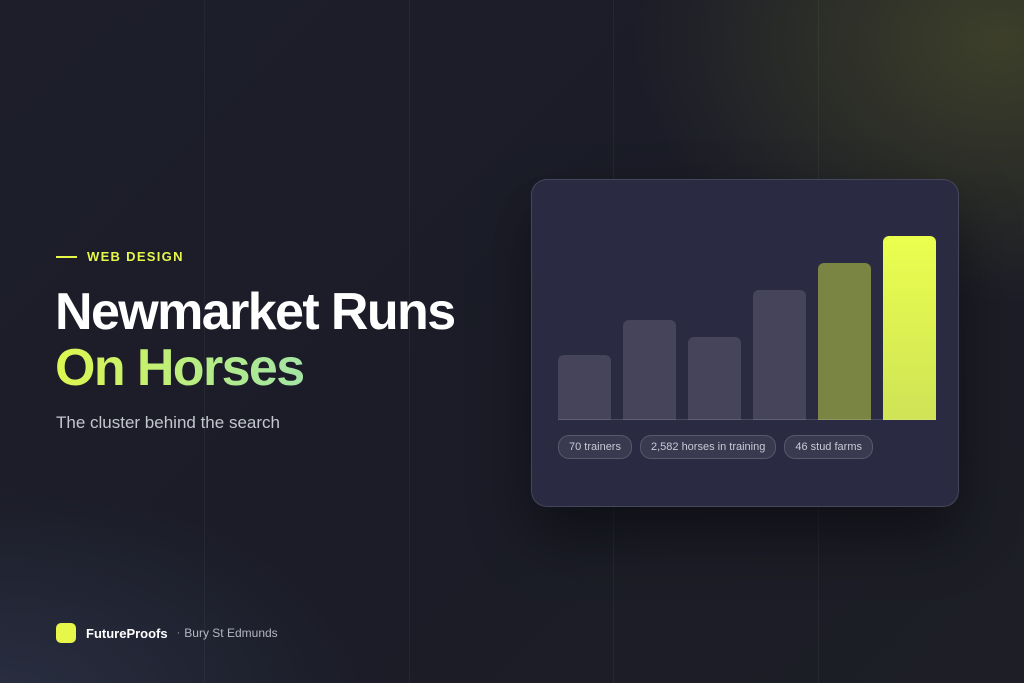 The image size is (1024, 683). Describe the element at coordinates (595, 447) in the screenshot. I see `stat-chip-trainers: 70 trainers` at that location.